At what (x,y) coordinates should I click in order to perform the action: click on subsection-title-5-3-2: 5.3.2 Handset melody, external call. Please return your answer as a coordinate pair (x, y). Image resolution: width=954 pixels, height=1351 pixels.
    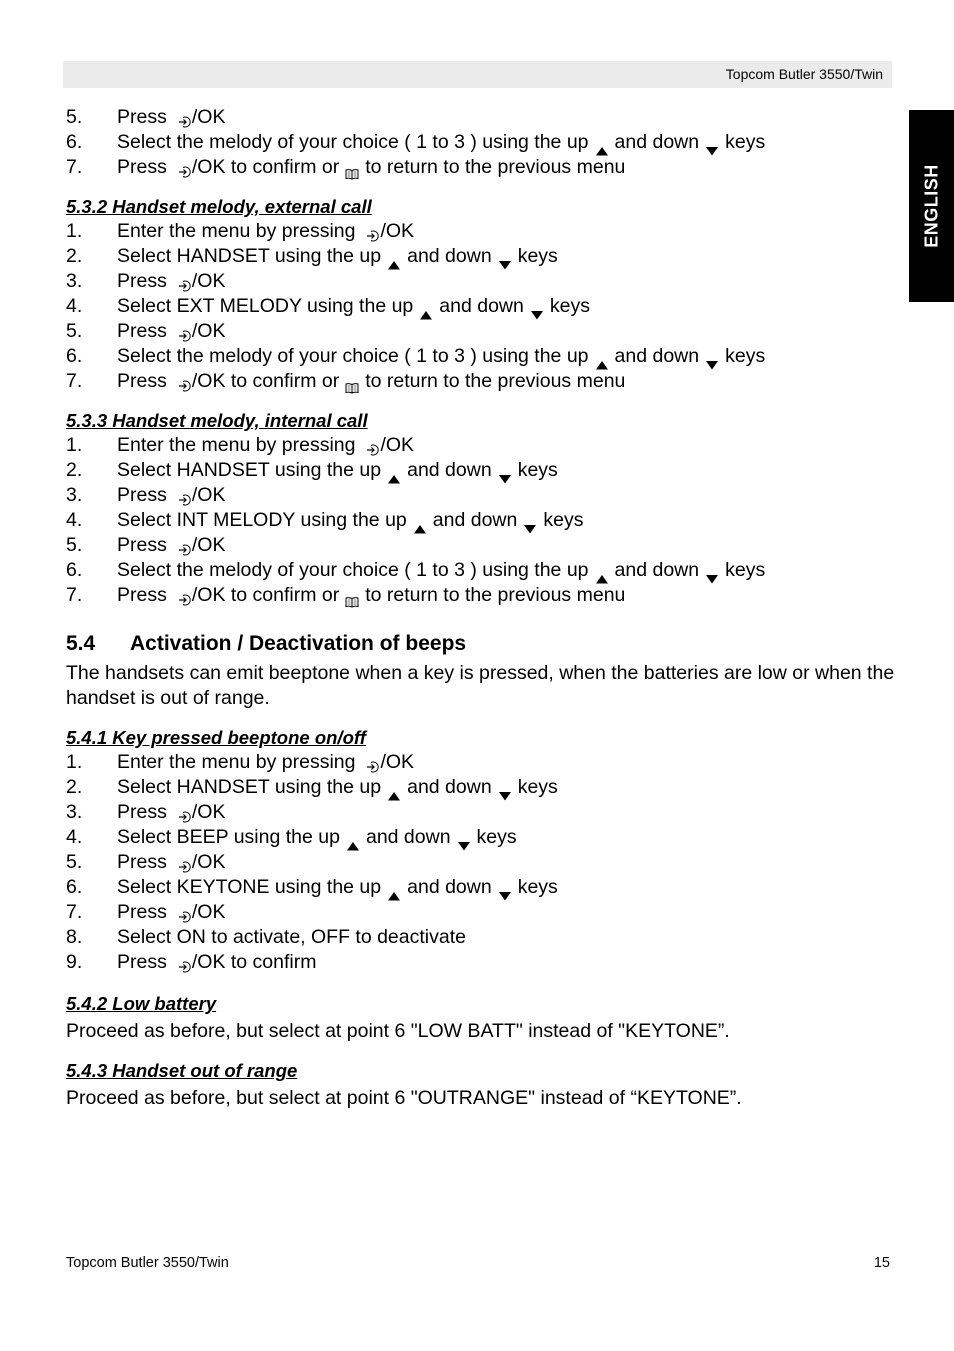
    Looking at the image, I should click on (219, 206).